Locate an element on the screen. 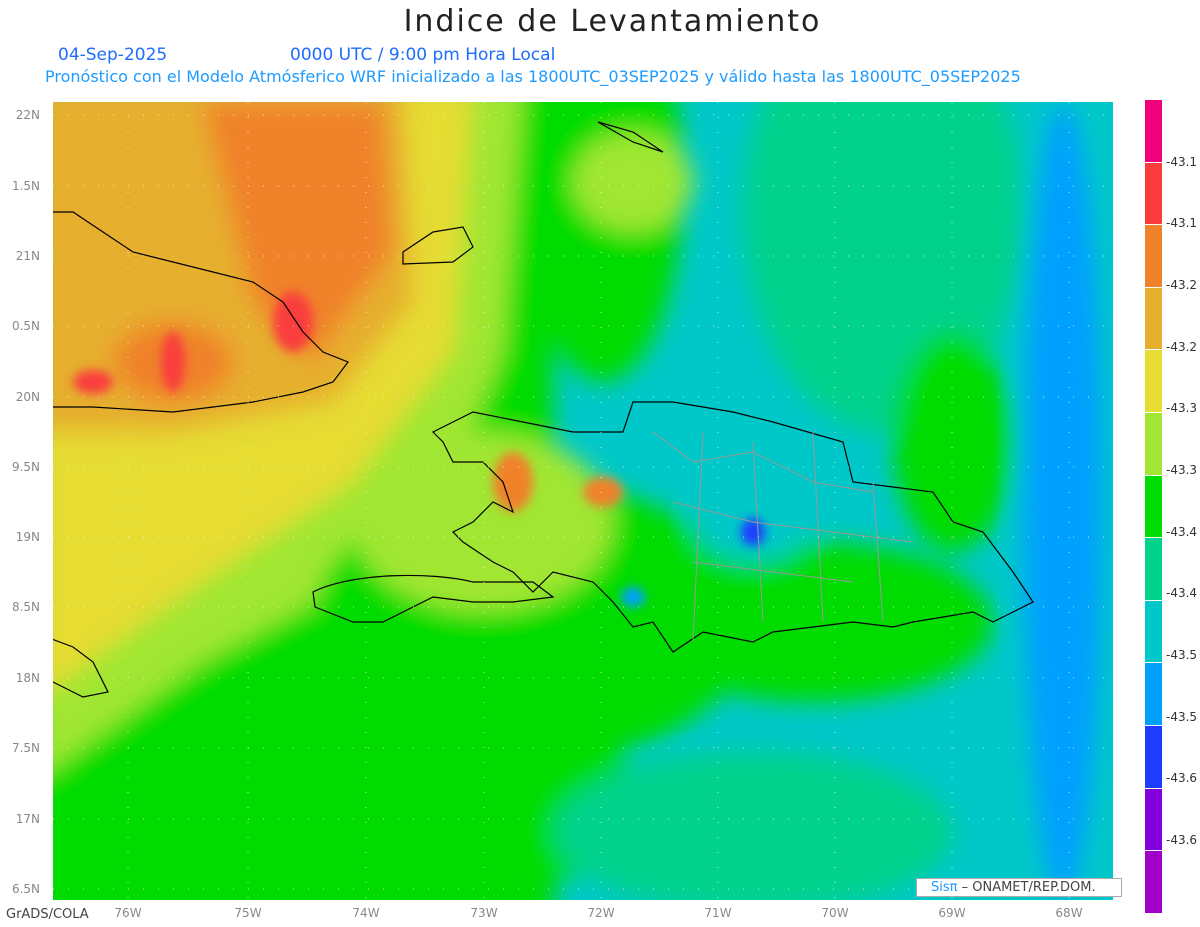 The width and height of the screenshot is (1200, 927). lat-label: 21N is located at coordinates (27, 256).